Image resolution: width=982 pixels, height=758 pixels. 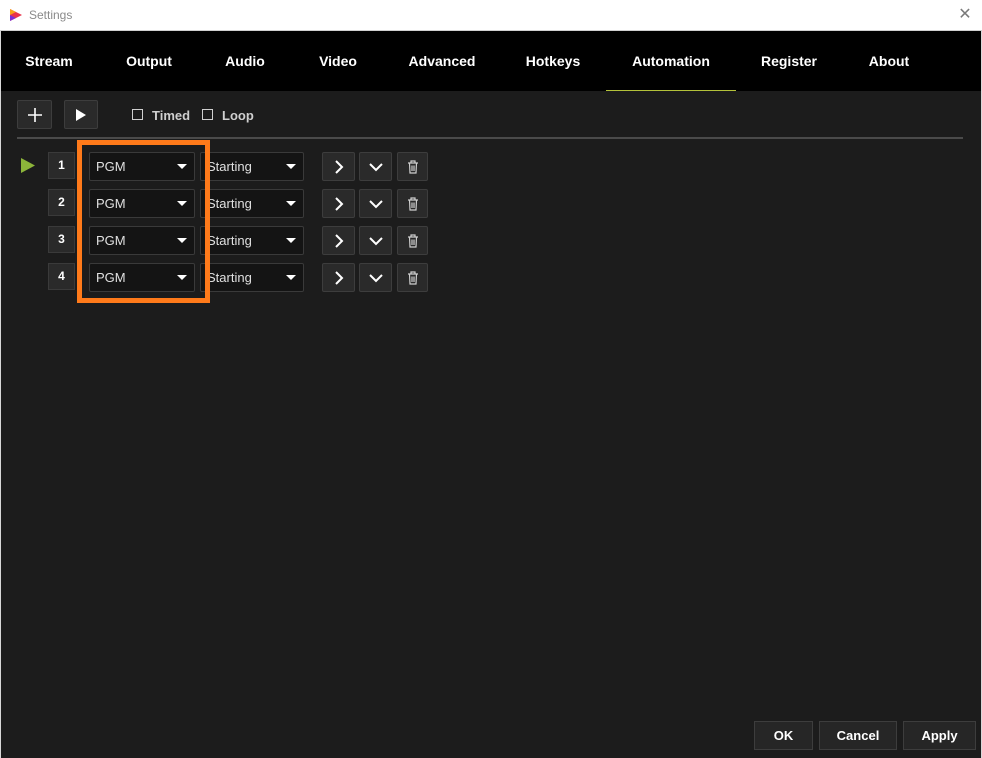 I want to click on step-number: 2, so click(x=61, y=202).